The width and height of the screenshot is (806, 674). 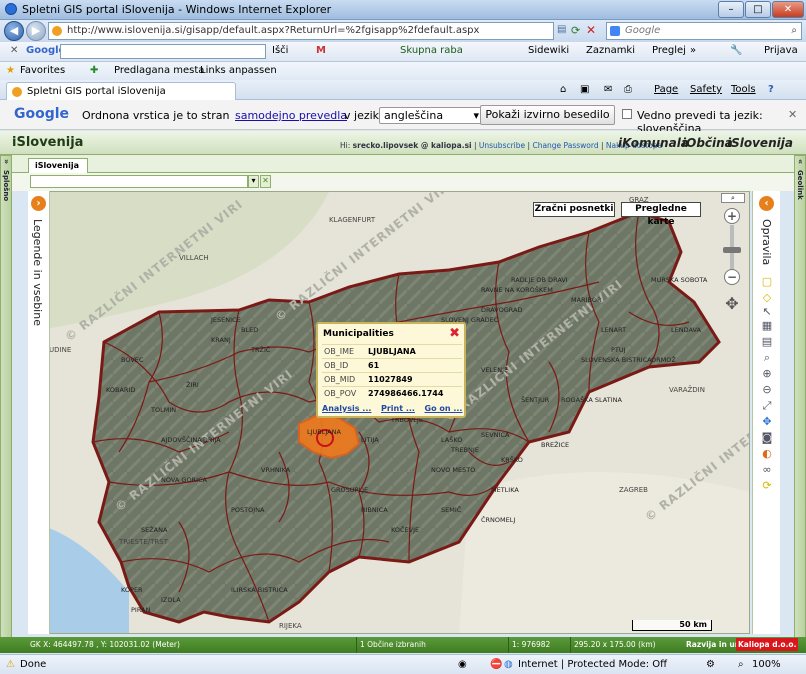 I want to click on expand-left-icon: », so click(x=6, y=161).